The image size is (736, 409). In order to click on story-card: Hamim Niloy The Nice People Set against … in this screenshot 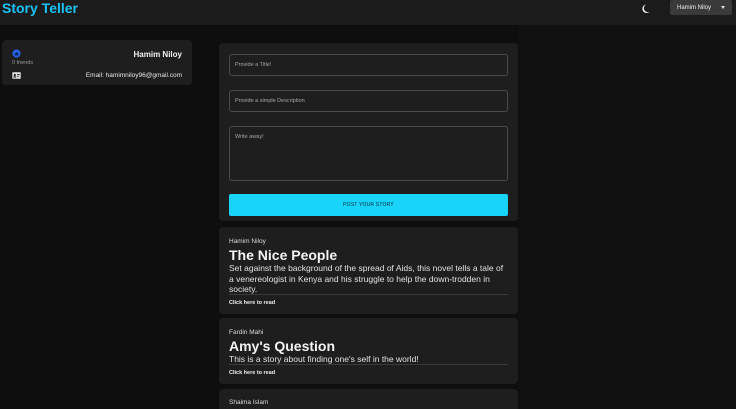, I will do `click(368, 270)`.